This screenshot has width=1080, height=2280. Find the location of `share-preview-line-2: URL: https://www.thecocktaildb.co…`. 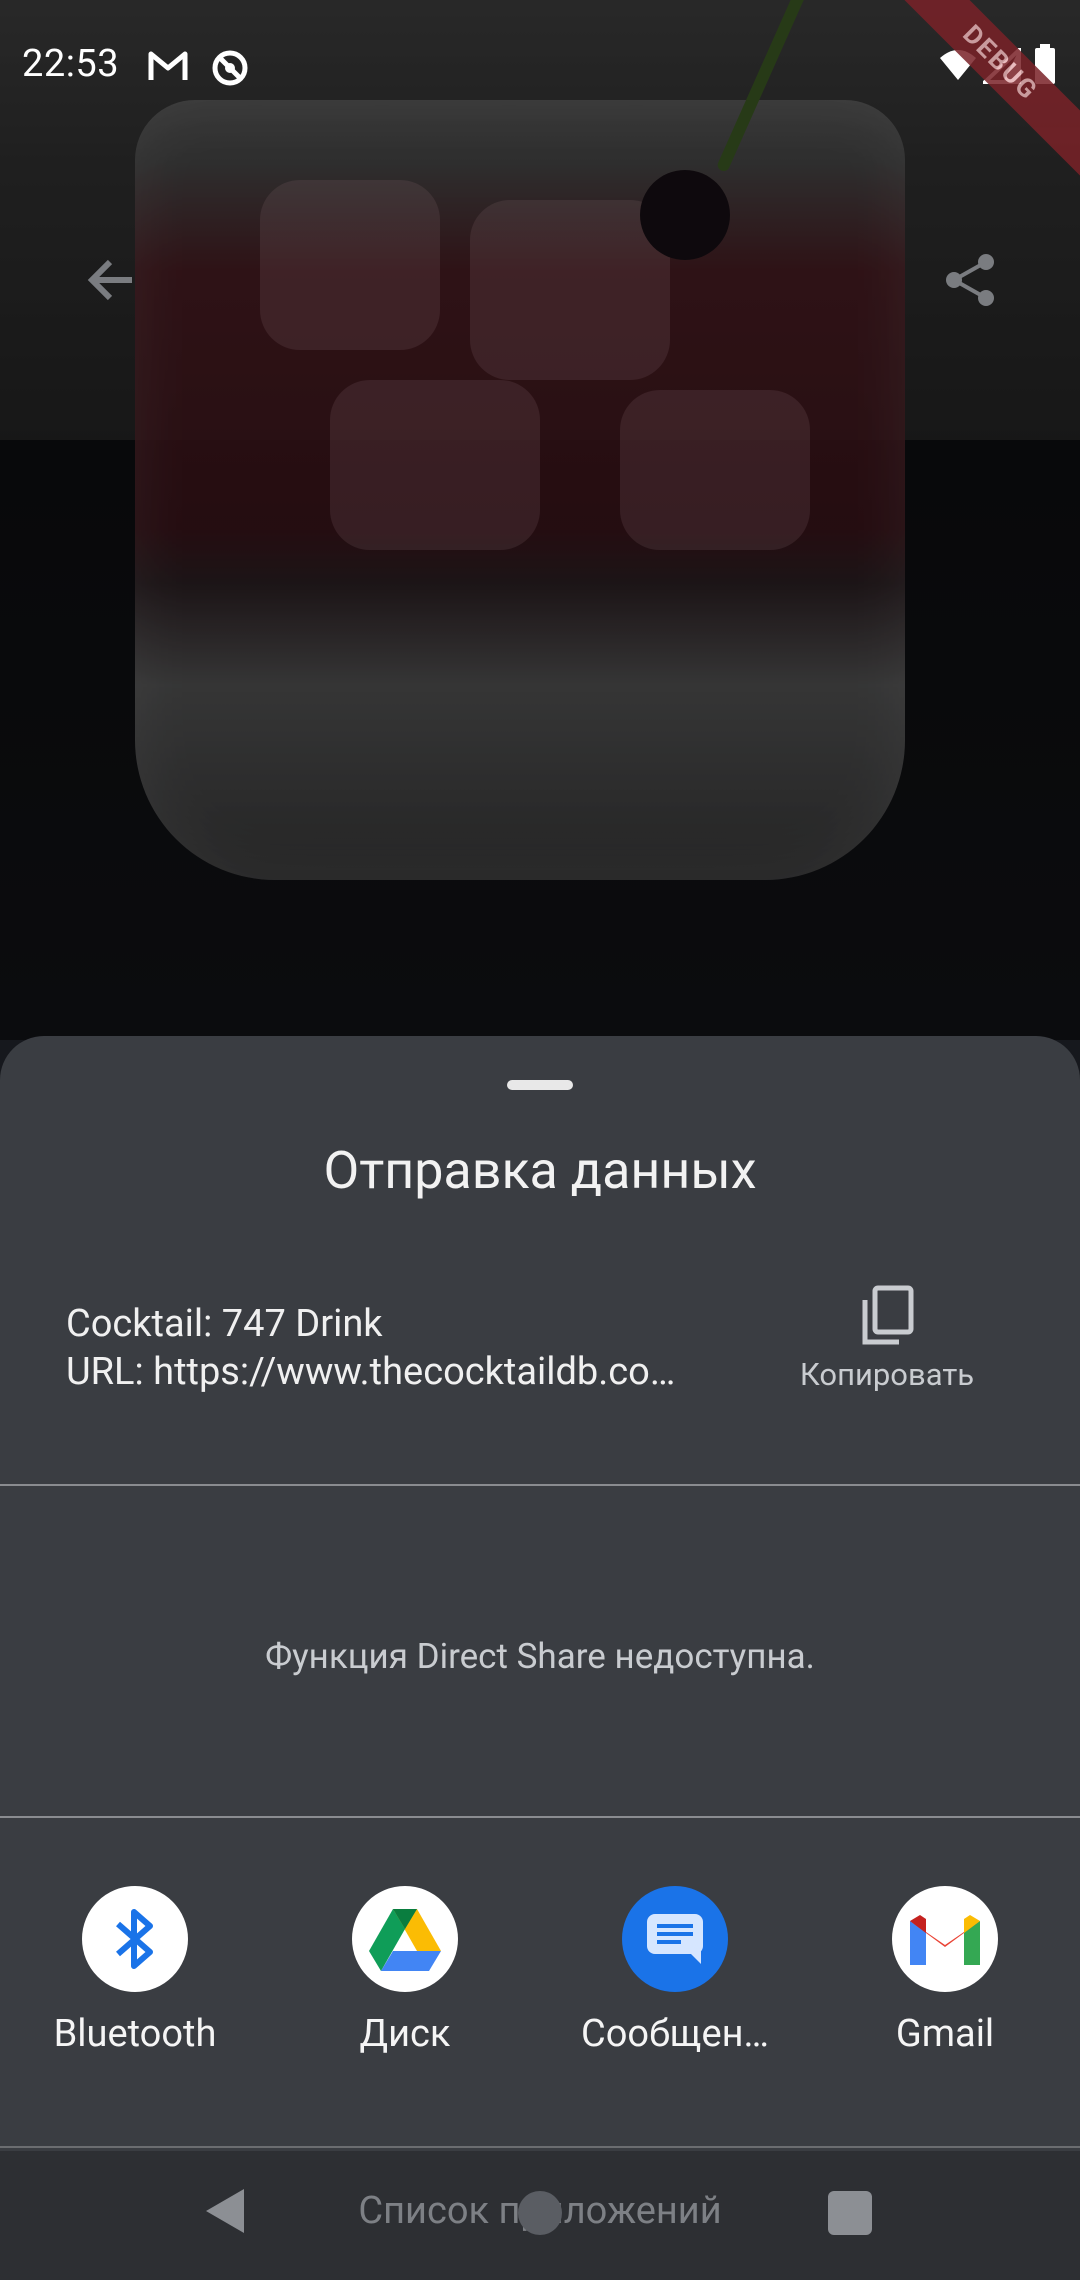

share-preview-line-2: URL: https://www.thecocktaildb.co… is located at coordinates (371, 1372).